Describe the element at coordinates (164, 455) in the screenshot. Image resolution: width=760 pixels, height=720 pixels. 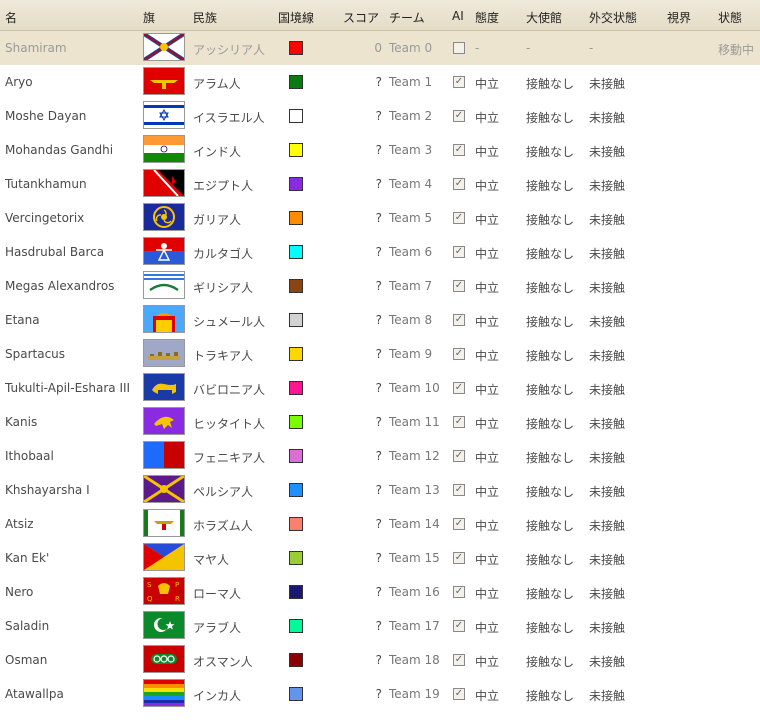
I see `phoenicia-flag-icon` at that location.